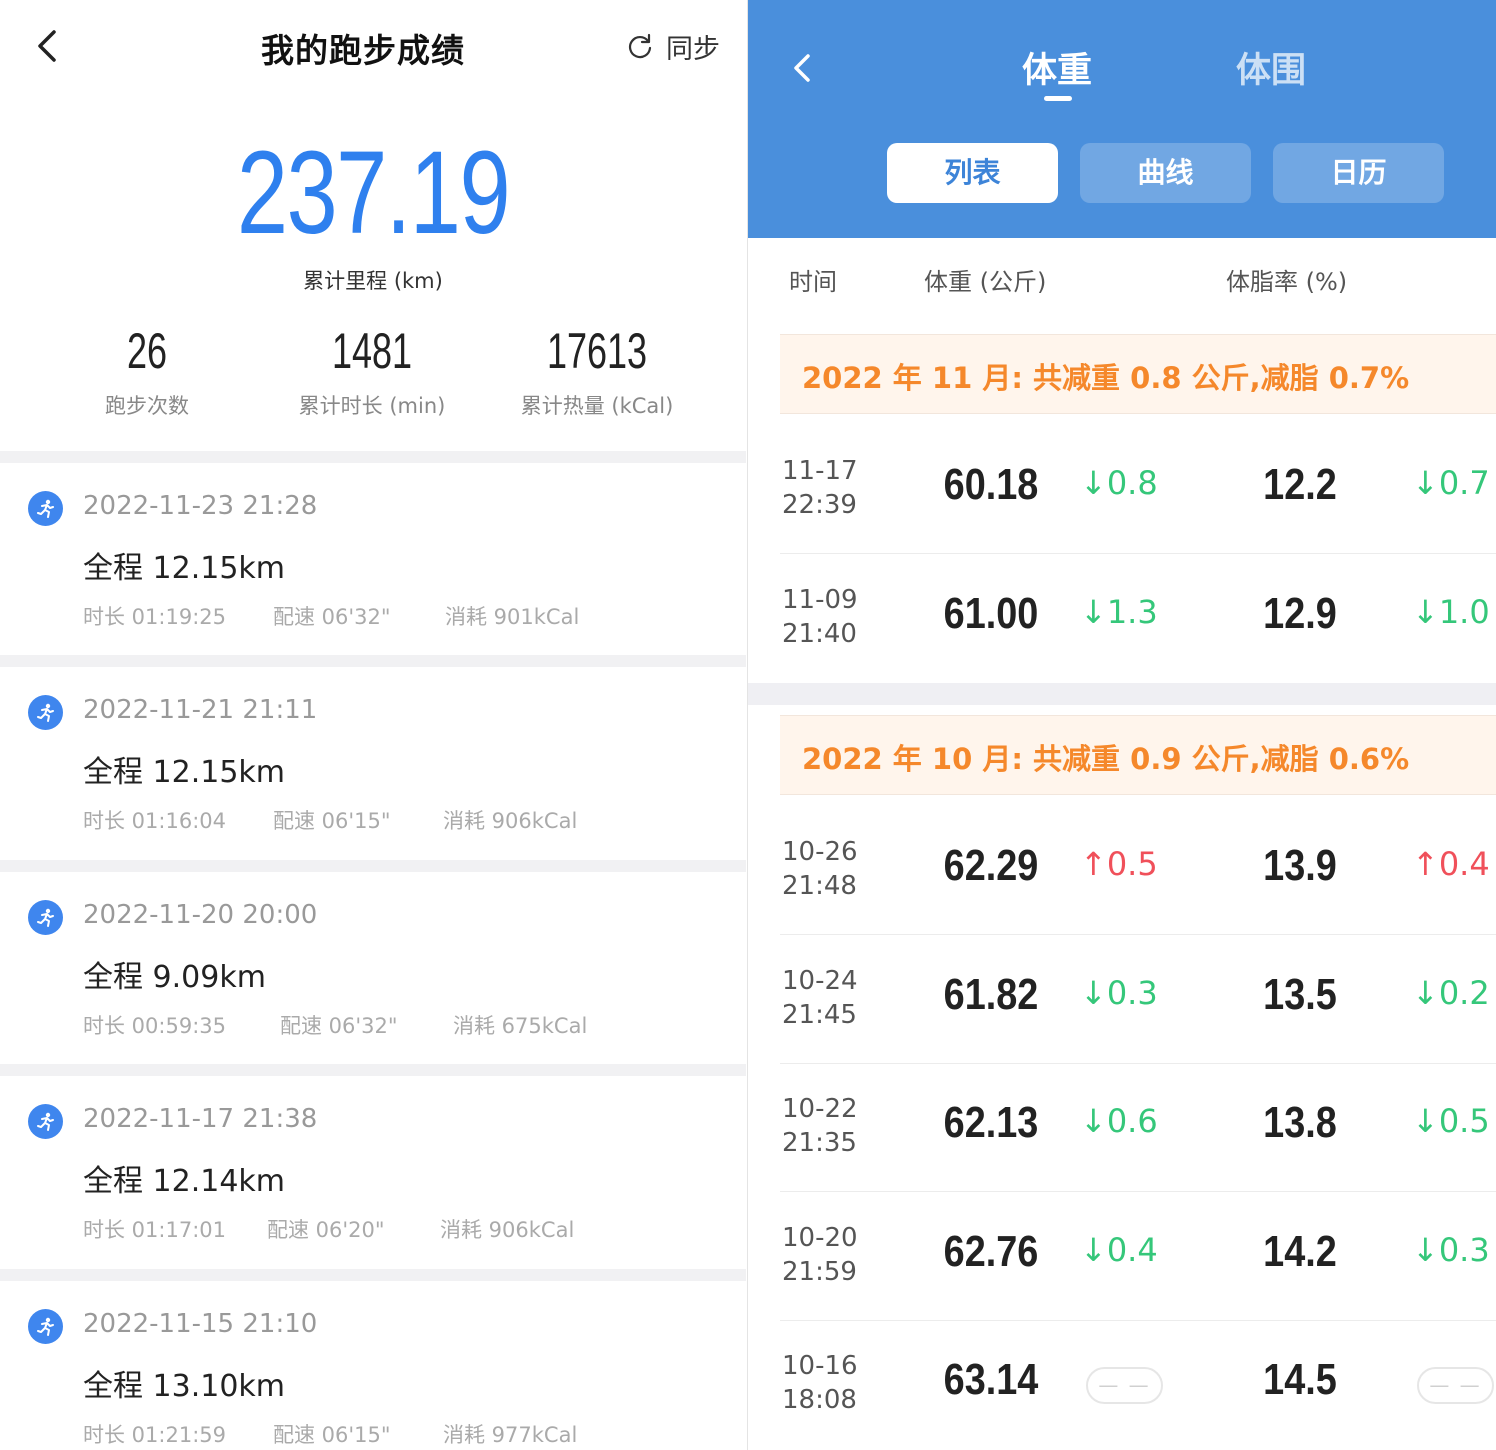 Image resolution: width=1496 pixels, height=1450 pixels. What do you see at coordinates (1358, 173) in the screenshot?
I see `segment-calendar: 日历` at bounding box center [1358, 173].